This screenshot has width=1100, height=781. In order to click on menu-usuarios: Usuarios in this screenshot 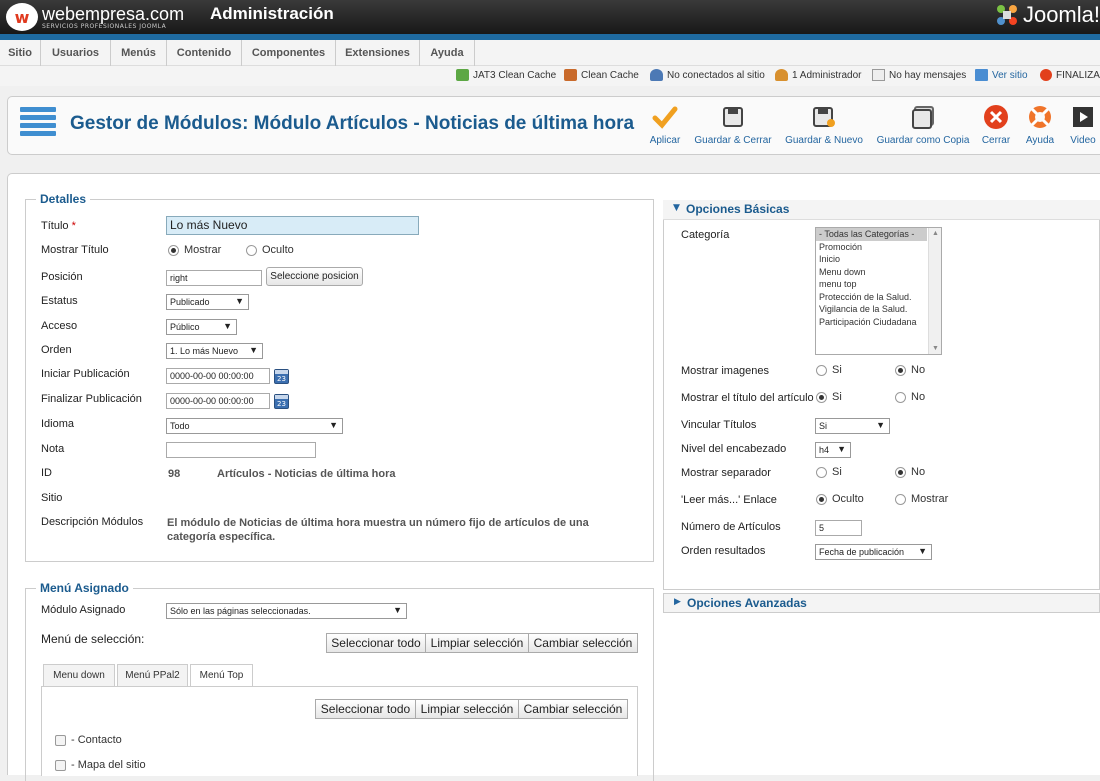, I will do `click(76, 53)`.